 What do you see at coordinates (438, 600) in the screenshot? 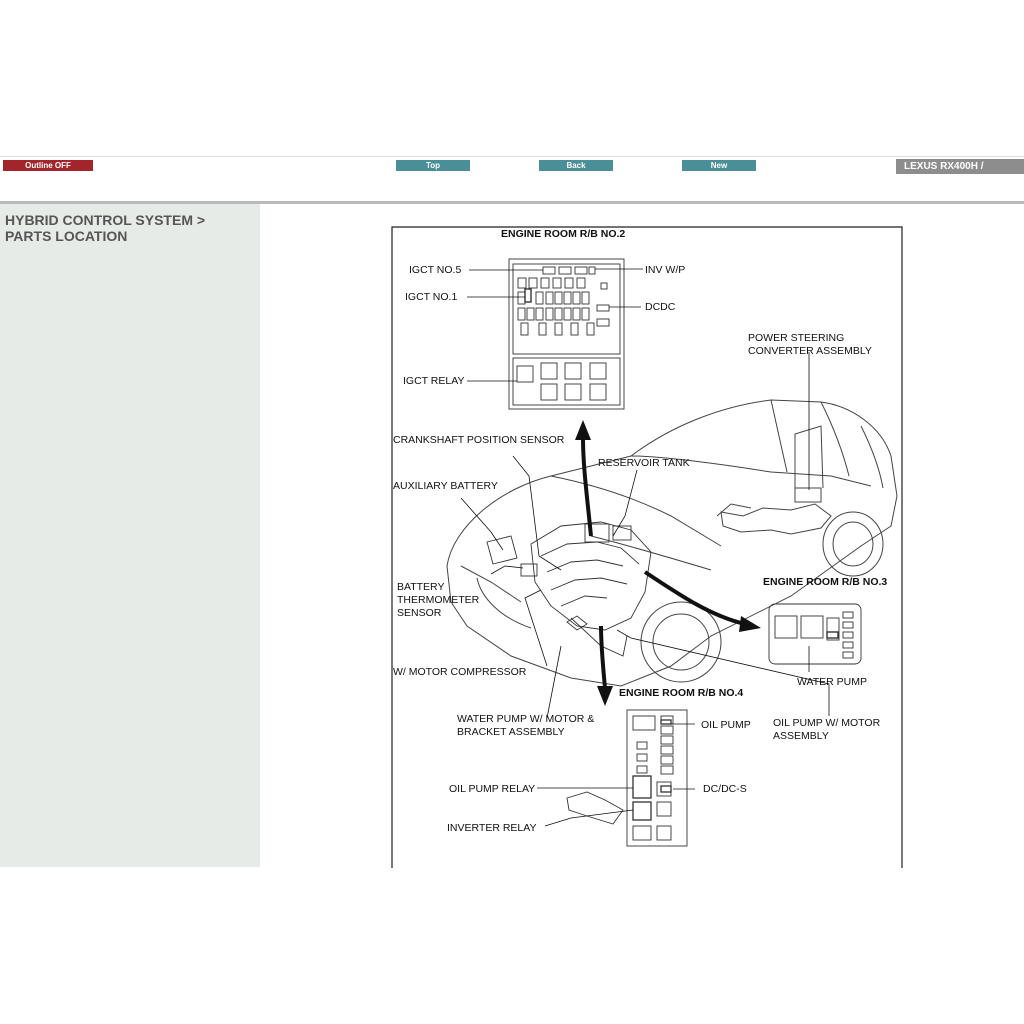
I see `label-battery-therm-2: THERMOMETER` at bounding box center [438, 600].